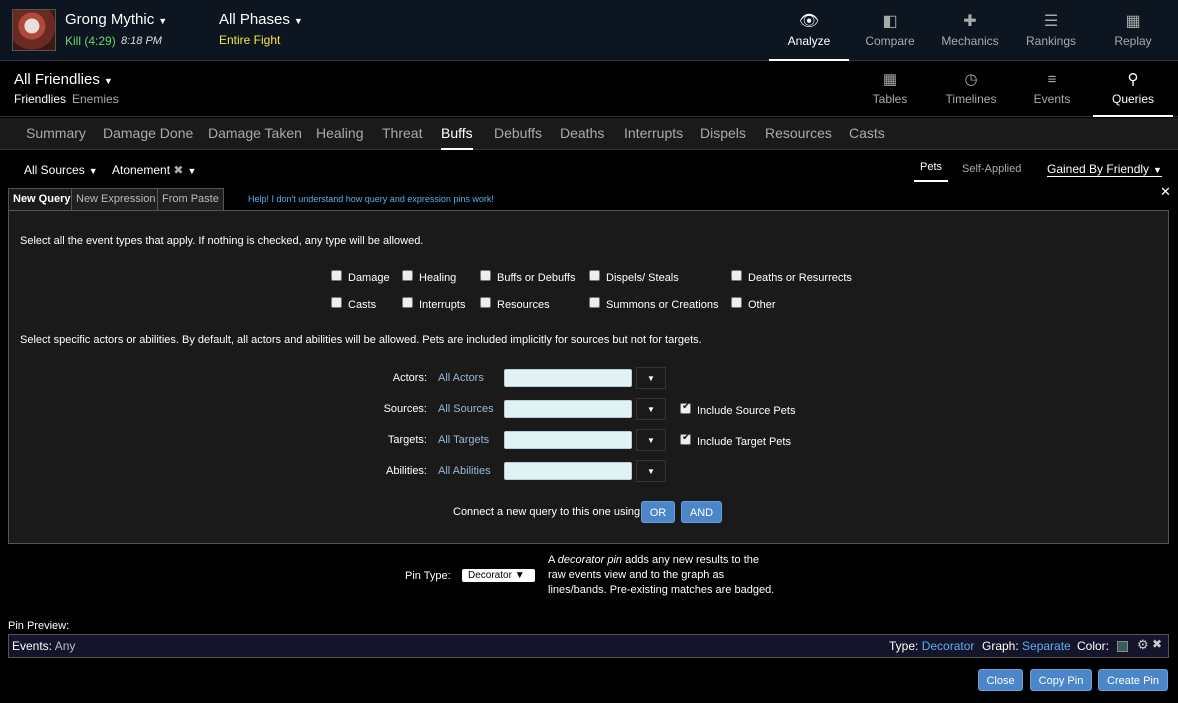  I want to click on checkbox-interrupts, so click(407, 302).